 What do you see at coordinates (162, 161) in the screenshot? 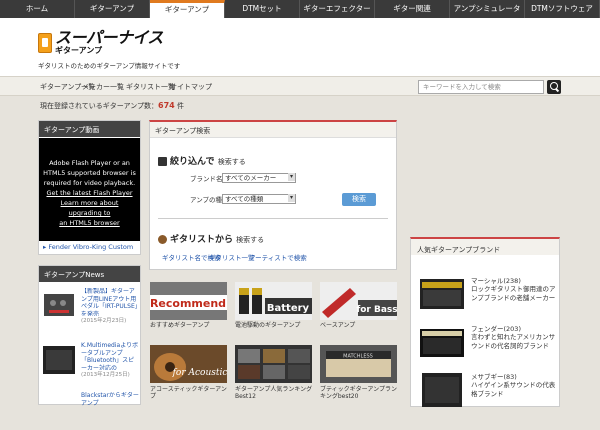
I see `filter-icon` at bounding box center [162, 161].